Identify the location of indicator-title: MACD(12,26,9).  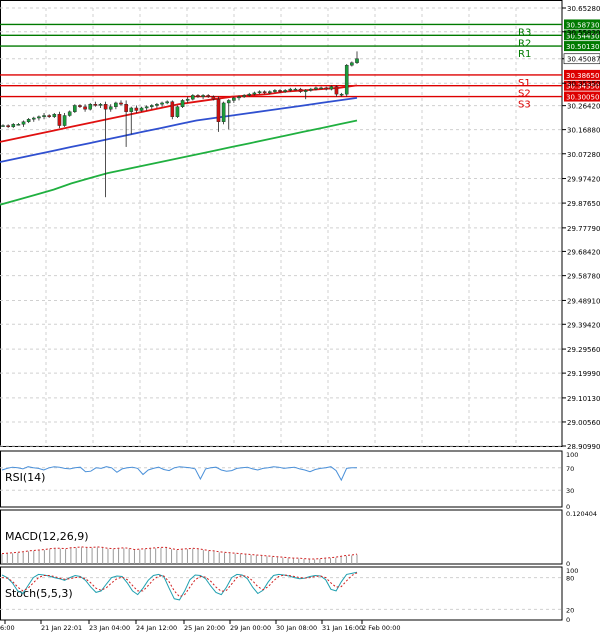
(47, 536).